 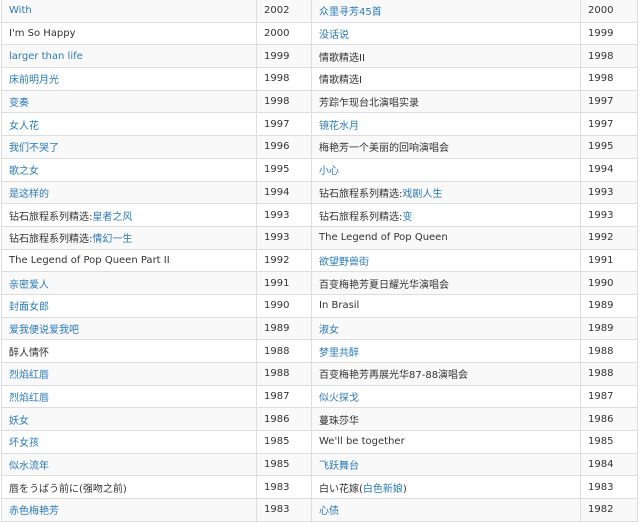 I want to click on left-album-link: 是这样的, so click(x=29, y=194).